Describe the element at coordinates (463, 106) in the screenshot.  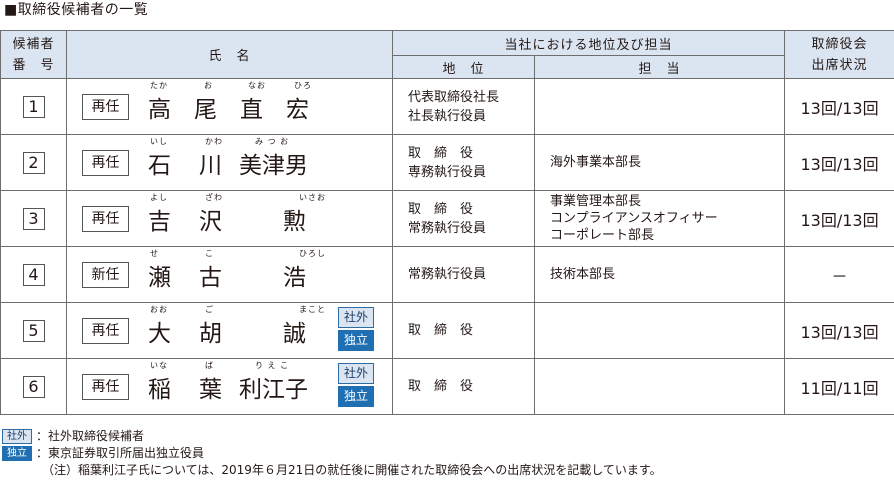
I see `position-cell: 代表取締役社長 社長執行役員` at that location.